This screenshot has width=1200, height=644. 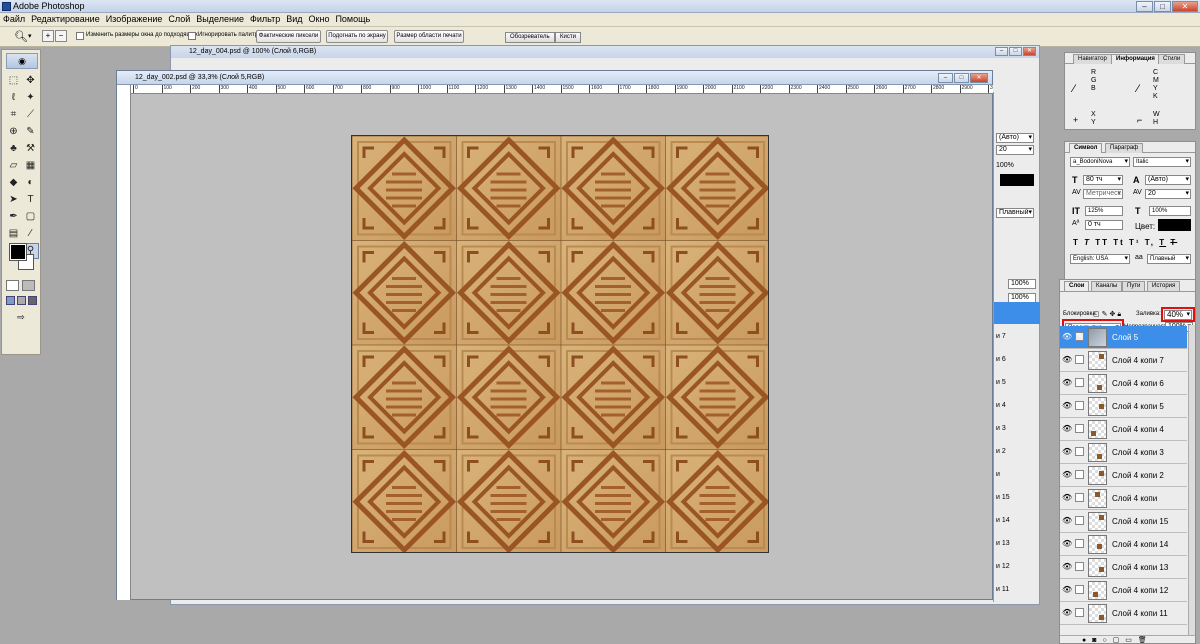 I want to click on kerning-field: Метрическ, so click(x=1103, y=194).